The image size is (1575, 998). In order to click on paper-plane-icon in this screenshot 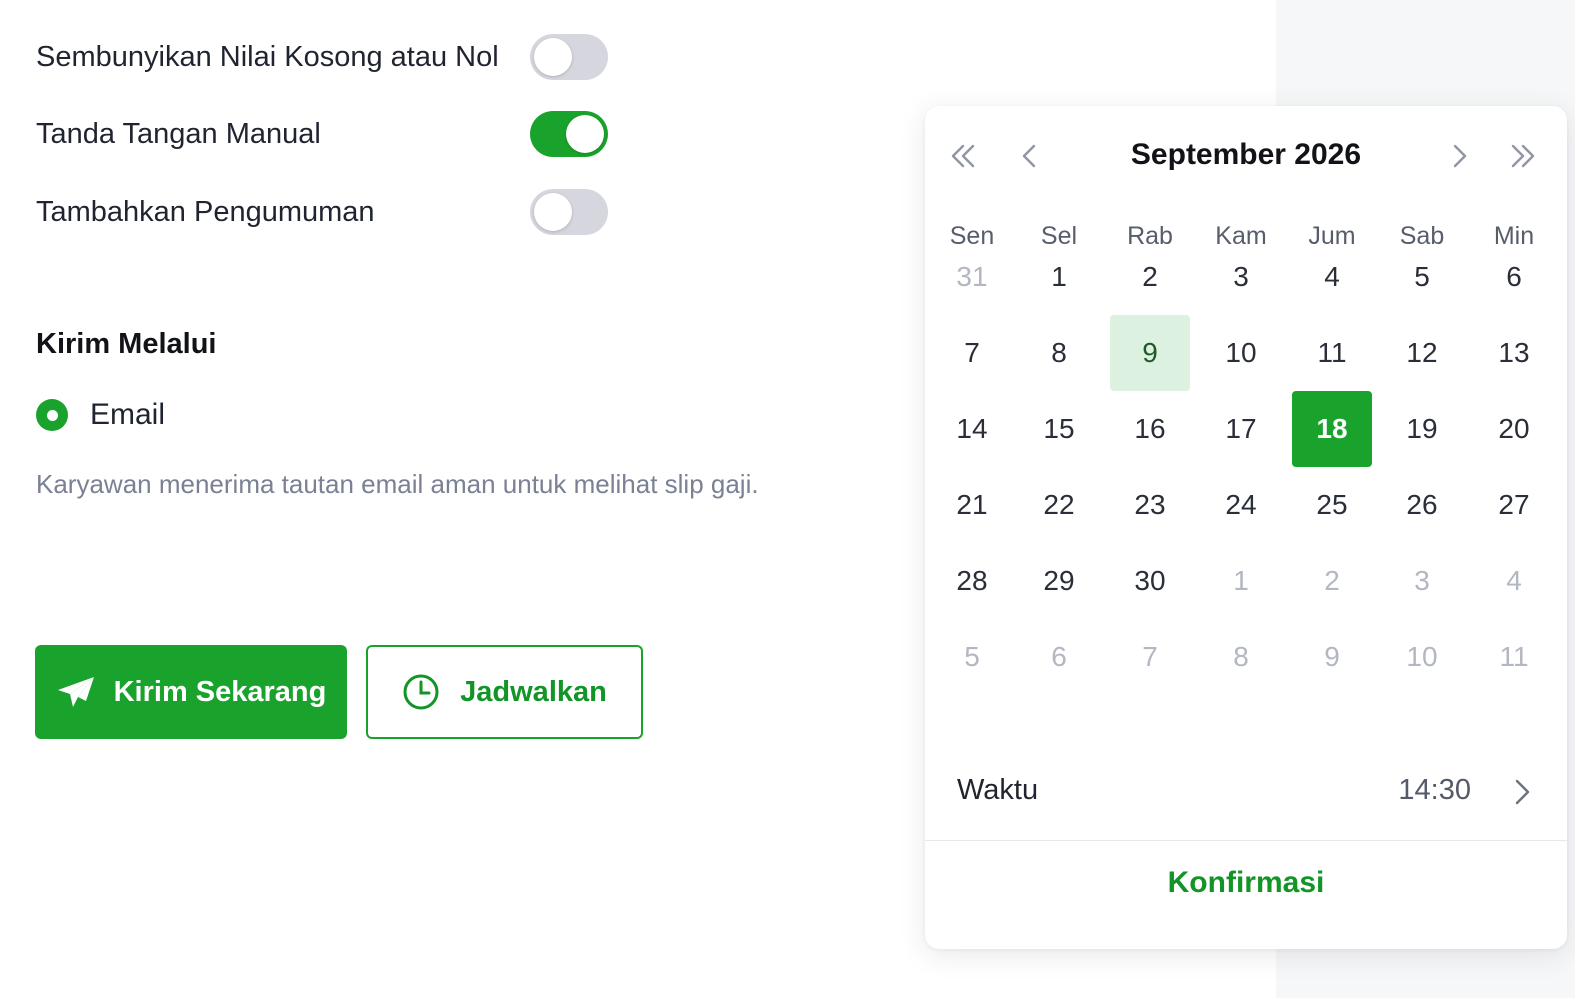, I will do `click(76, 692)`.